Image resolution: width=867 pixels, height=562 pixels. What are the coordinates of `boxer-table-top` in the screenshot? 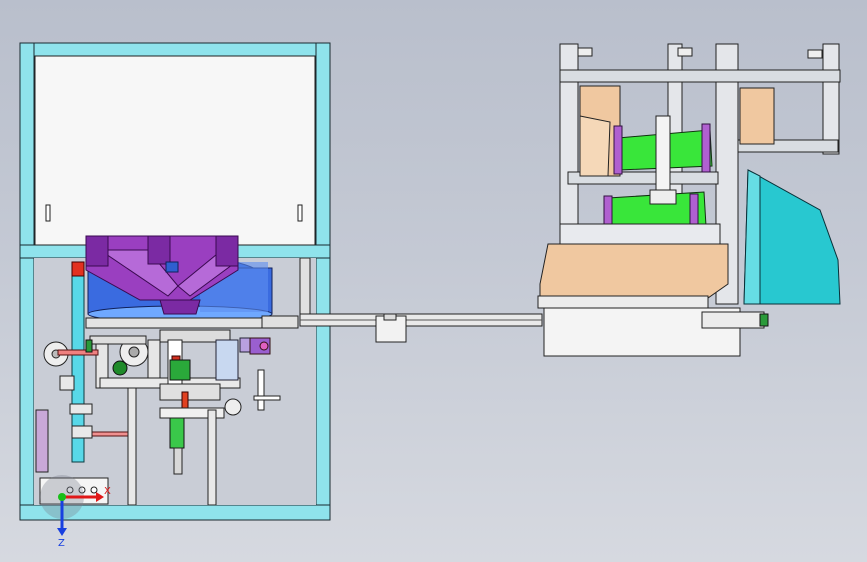 It's located at (634, 271).